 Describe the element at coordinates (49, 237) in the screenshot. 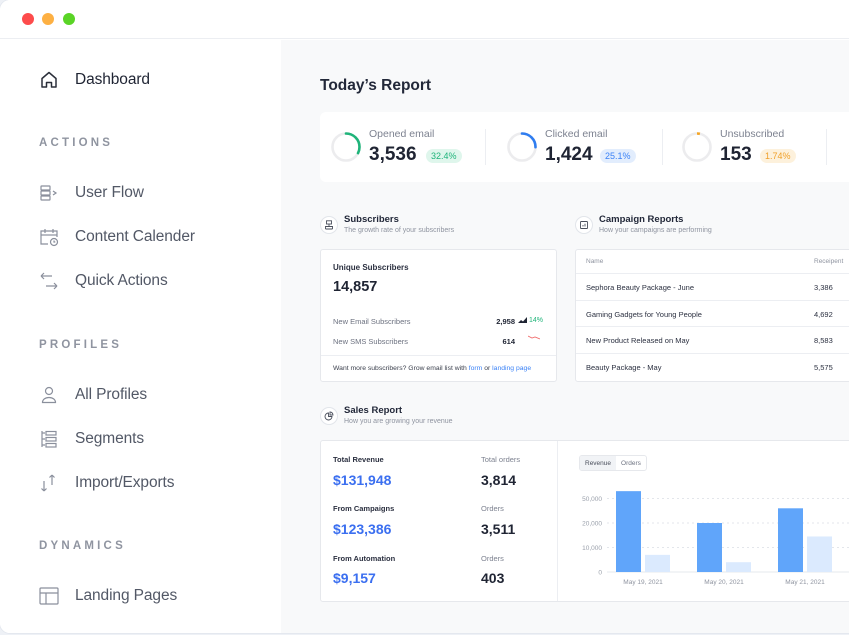

I see `calendar-clock-icon` at that location.